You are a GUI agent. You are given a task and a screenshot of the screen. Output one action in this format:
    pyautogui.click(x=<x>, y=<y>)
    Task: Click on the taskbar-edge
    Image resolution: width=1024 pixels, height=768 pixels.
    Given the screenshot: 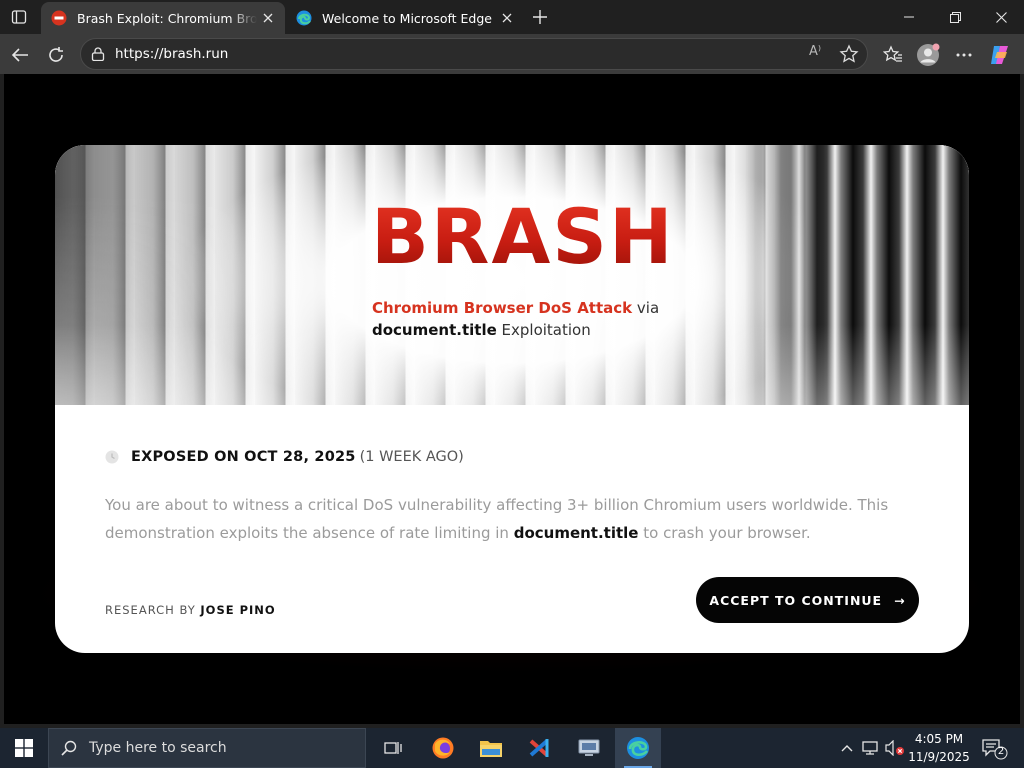 What is the action you would take?
    pyautogui.click(x=638, y=748)
    